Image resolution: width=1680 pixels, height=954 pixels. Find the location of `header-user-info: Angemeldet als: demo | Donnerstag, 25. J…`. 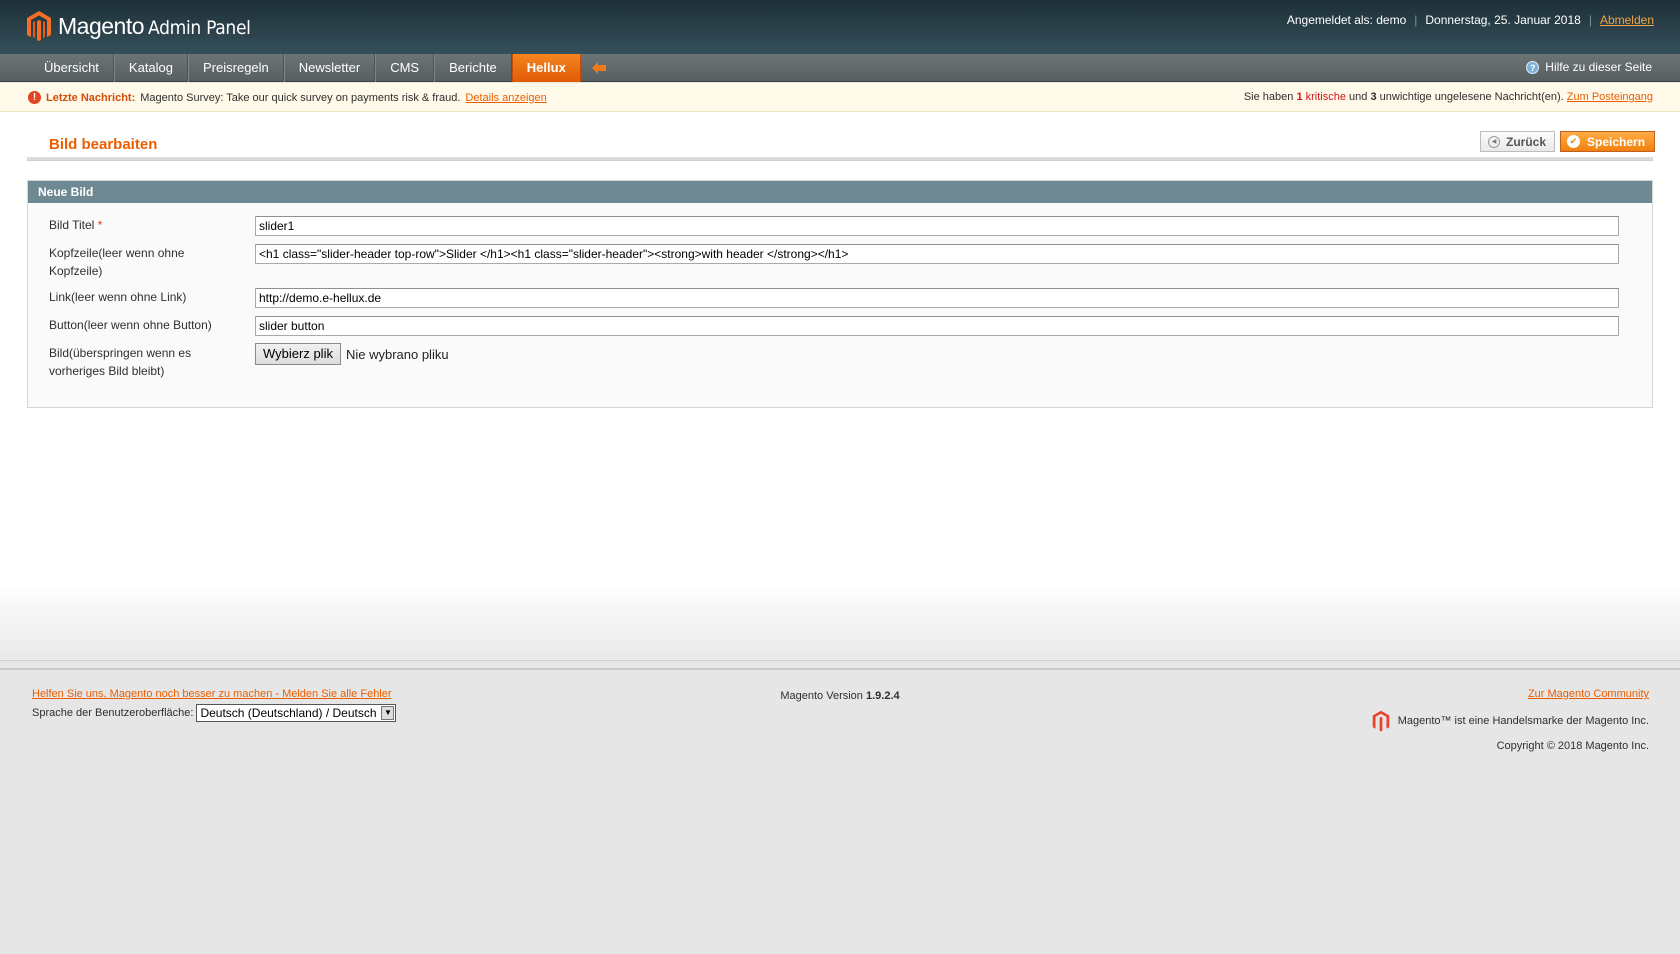

header-user-info: Angemeldet als: demo | Donnerstag, 25. J… is located at coordinates (1470, 20).